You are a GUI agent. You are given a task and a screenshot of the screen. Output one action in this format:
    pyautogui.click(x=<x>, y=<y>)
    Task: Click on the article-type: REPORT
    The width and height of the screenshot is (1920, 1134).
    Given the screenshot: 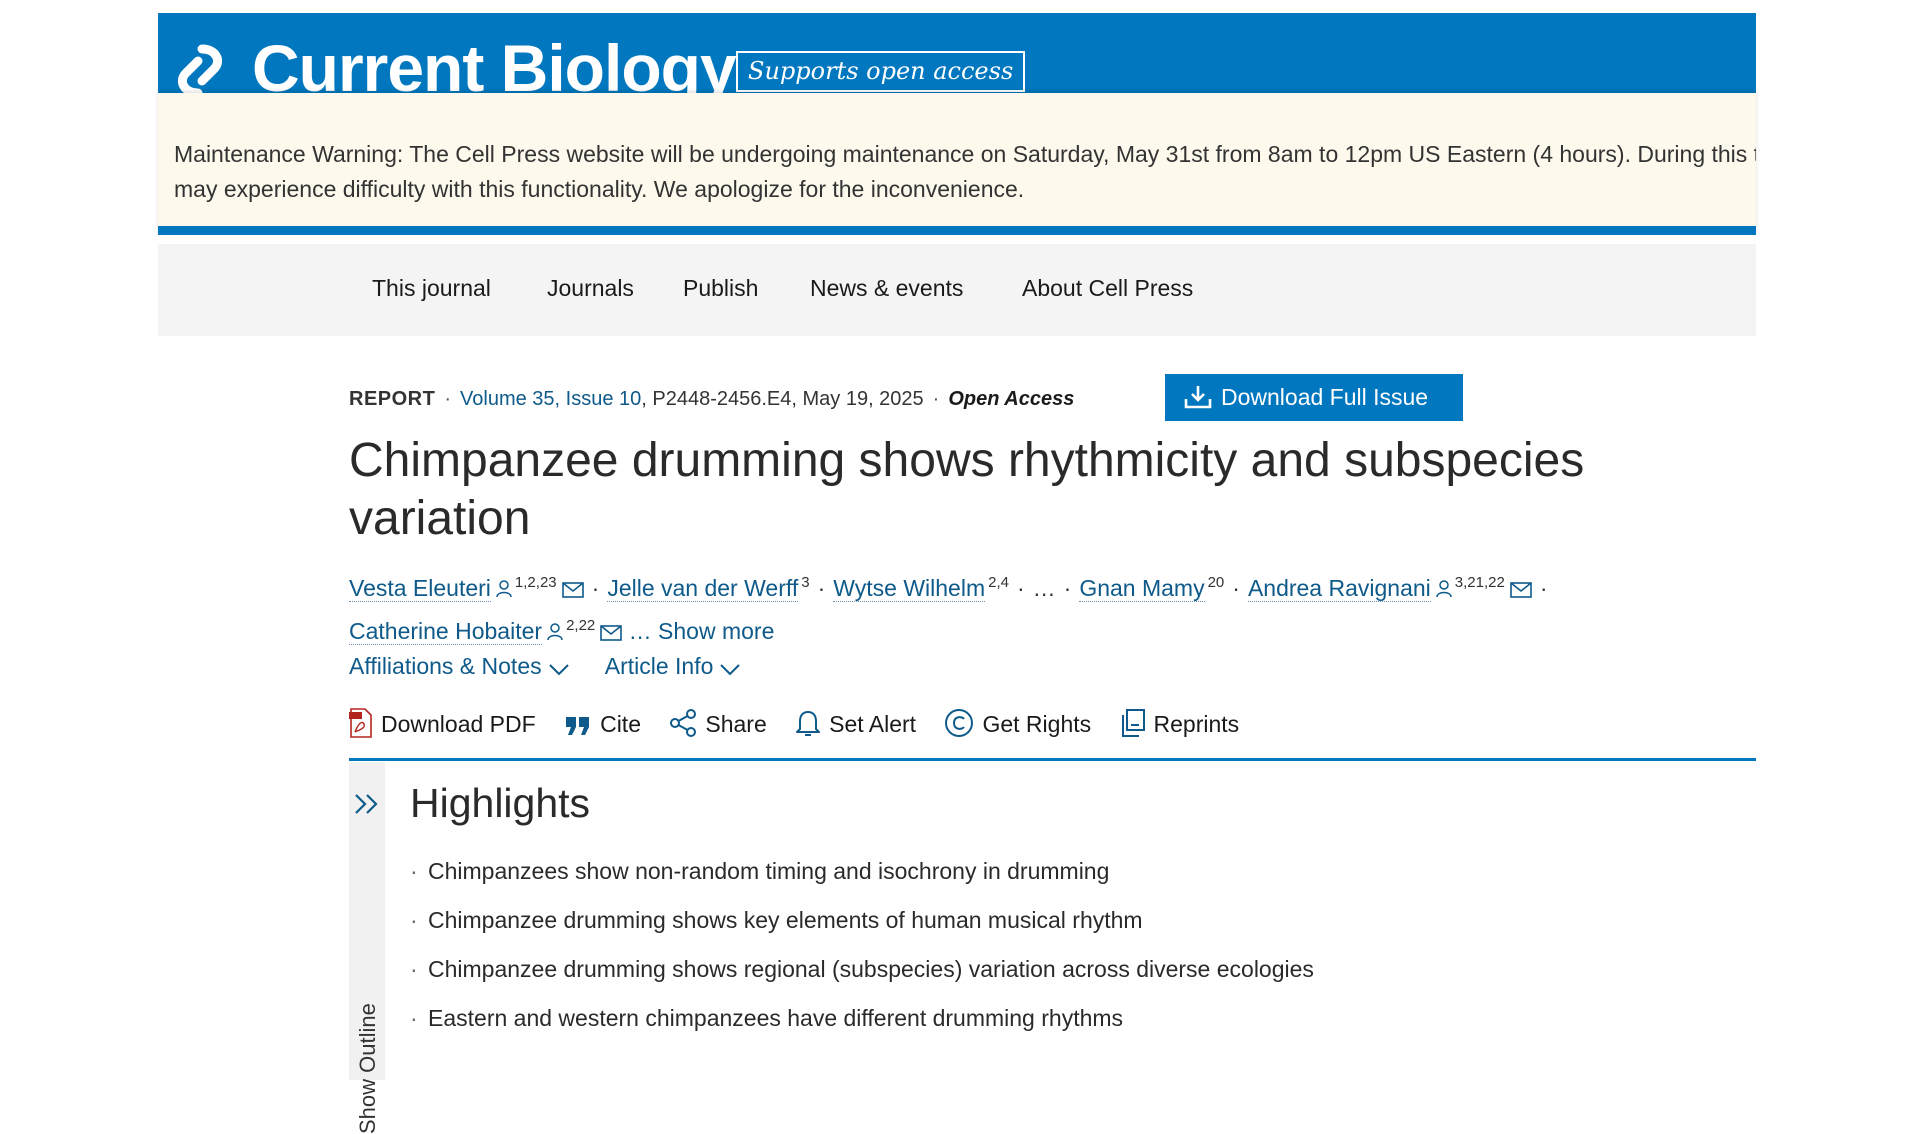 What is the action you would take?
    pyautogui.click(x=392, y=399)
    